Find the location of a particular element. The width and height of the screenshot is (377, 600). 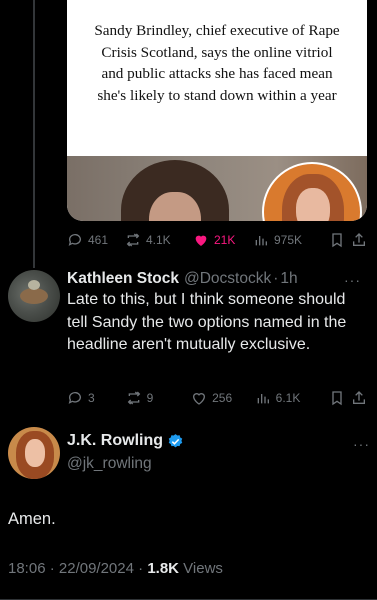

thread-connector-line is located at coordinates (34, 134).